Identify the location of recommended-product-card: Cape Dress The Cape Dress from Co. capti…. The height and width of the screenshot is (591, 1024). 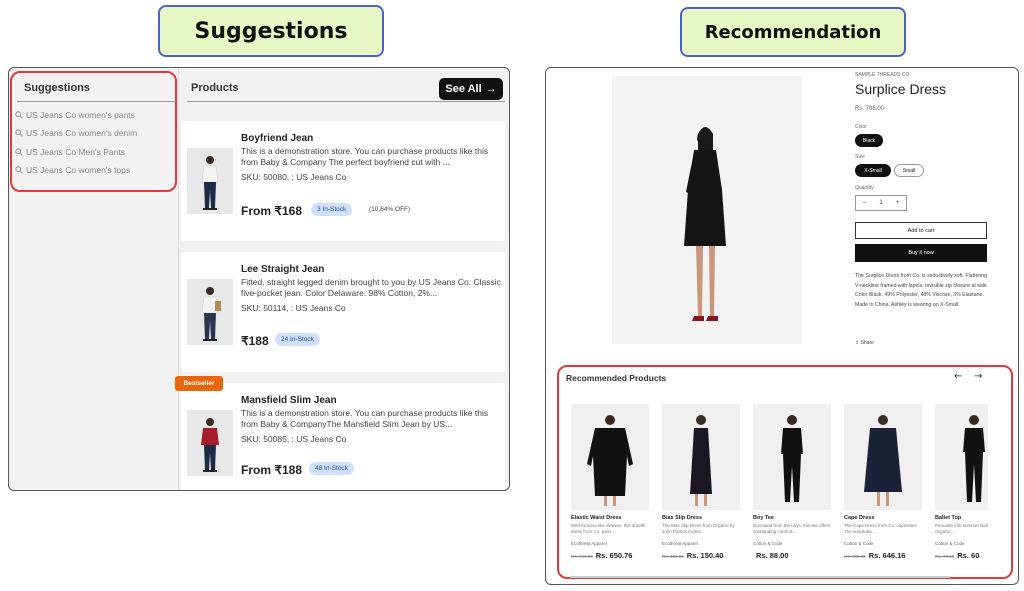
(881, 486).